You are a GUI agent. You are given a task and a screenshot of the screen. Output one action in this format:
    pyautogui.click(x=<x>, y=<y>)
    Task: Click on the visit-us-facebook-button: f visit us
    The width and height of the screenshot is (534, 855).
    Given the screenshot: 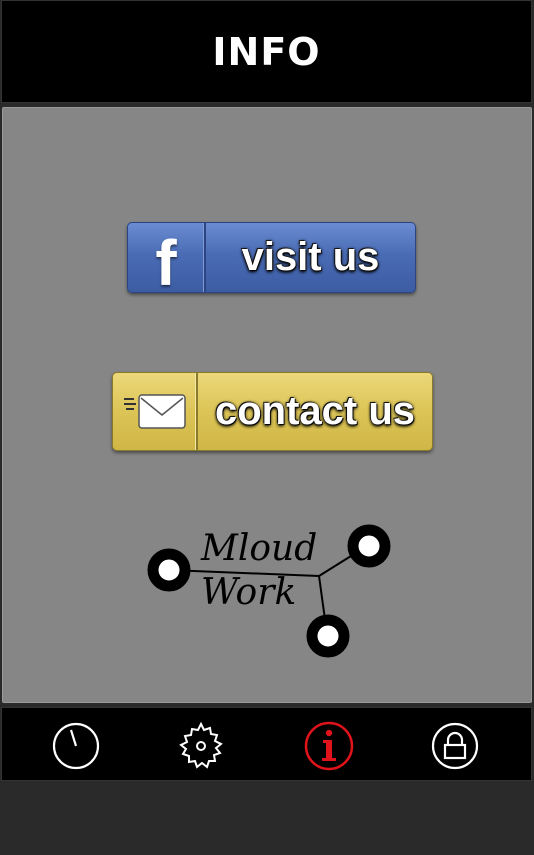 What is the action you would take?
    pyautogui.click(x=271, y=257)
    